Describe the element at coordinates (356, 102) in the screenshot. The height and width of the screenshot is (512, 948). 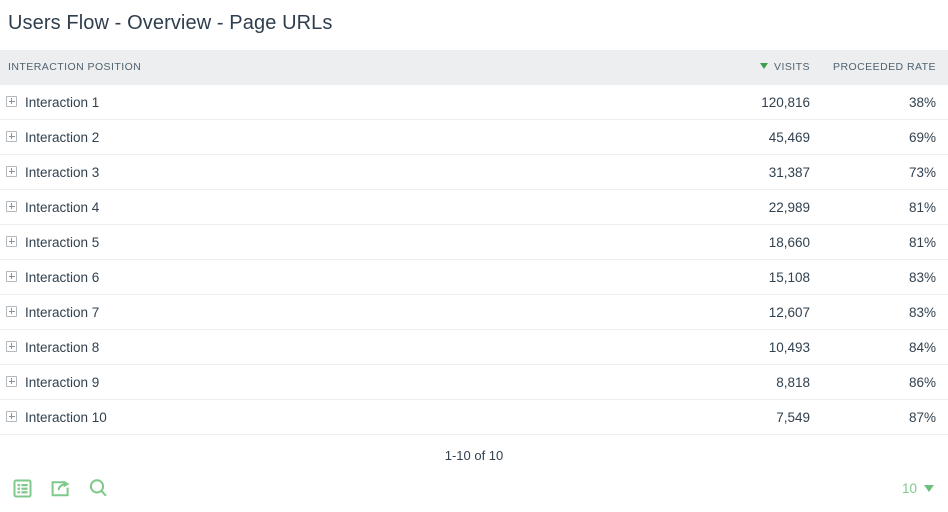
I see `cell-interaction-position: Interaction 1` at that location.